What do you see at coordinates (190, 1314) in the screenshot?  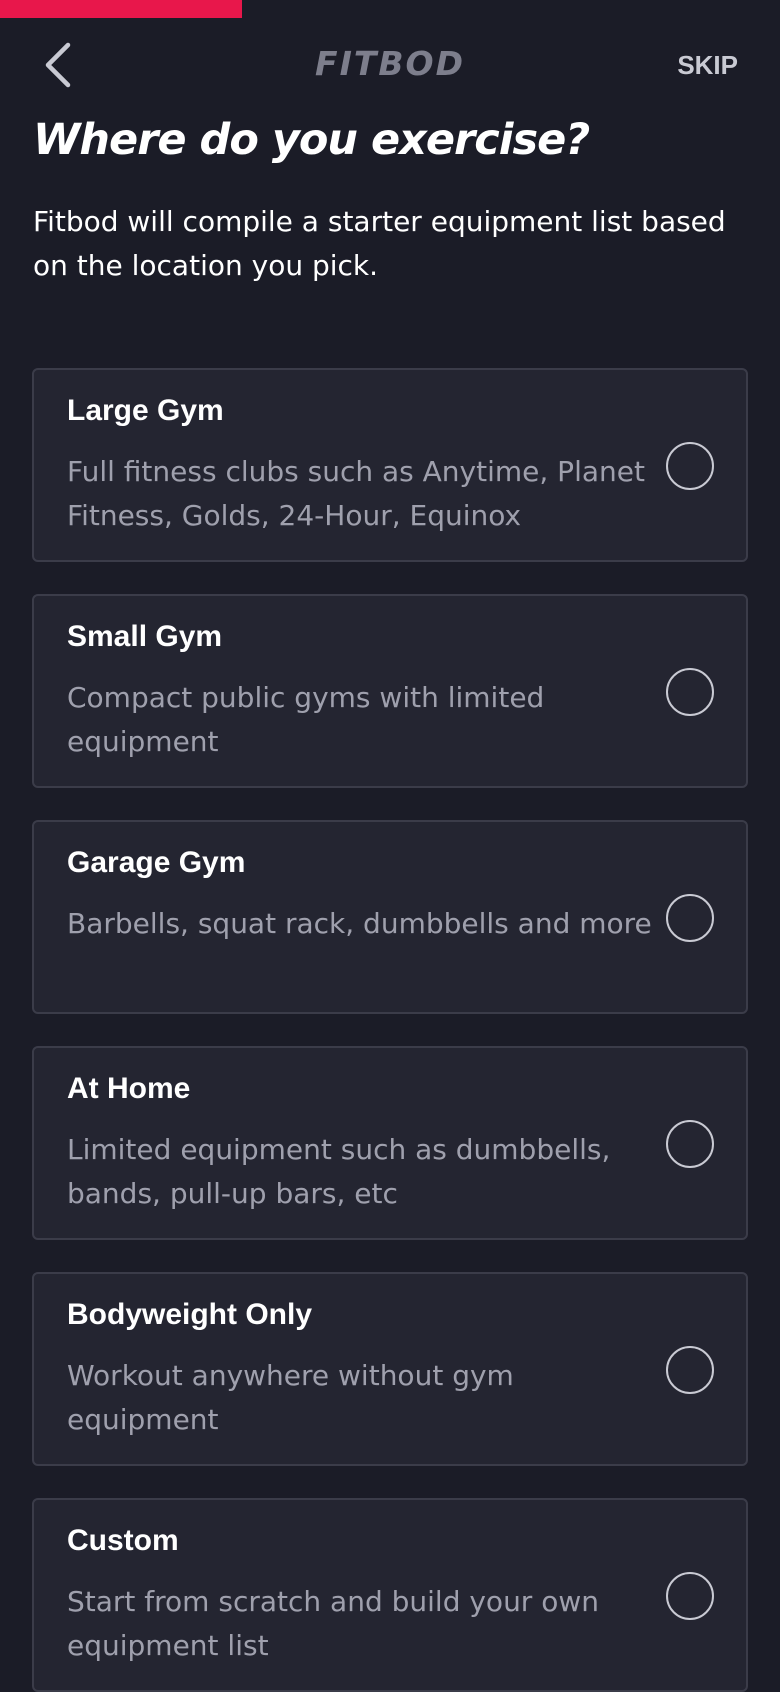 I see `option-title: Bodyweight Only` at bounding box center [190, 1314].